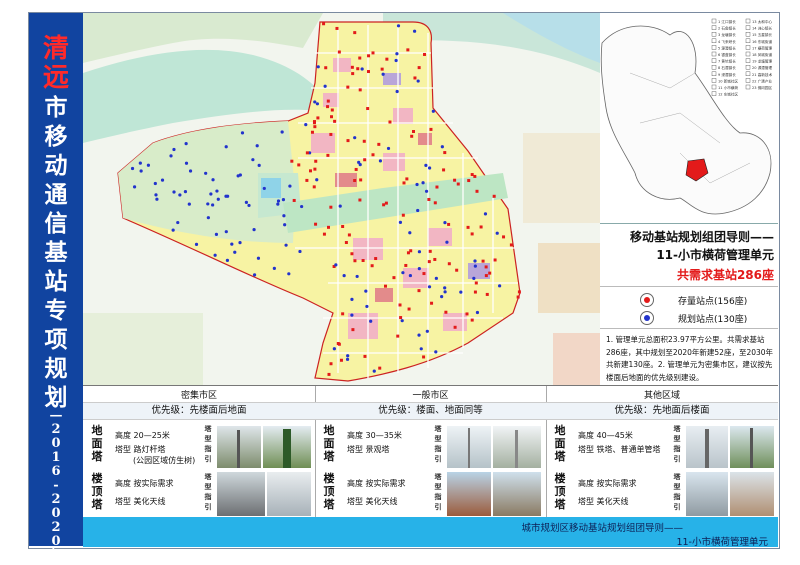  What do you see at coordinates (727, 34) in the screenshot?
I see `inset-legend-item: 3 龙塘镇长` at bounding box center [727, 34].